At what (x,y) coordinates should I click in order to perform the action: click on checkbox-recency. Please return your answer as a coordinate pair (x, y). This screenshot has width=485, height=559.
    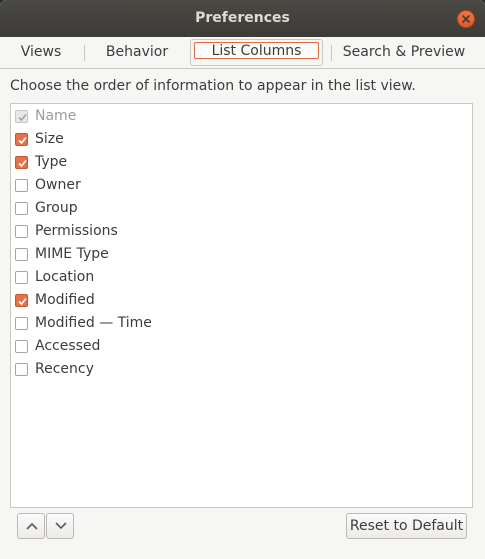
    Looking at the image, I should click on (21, 369).